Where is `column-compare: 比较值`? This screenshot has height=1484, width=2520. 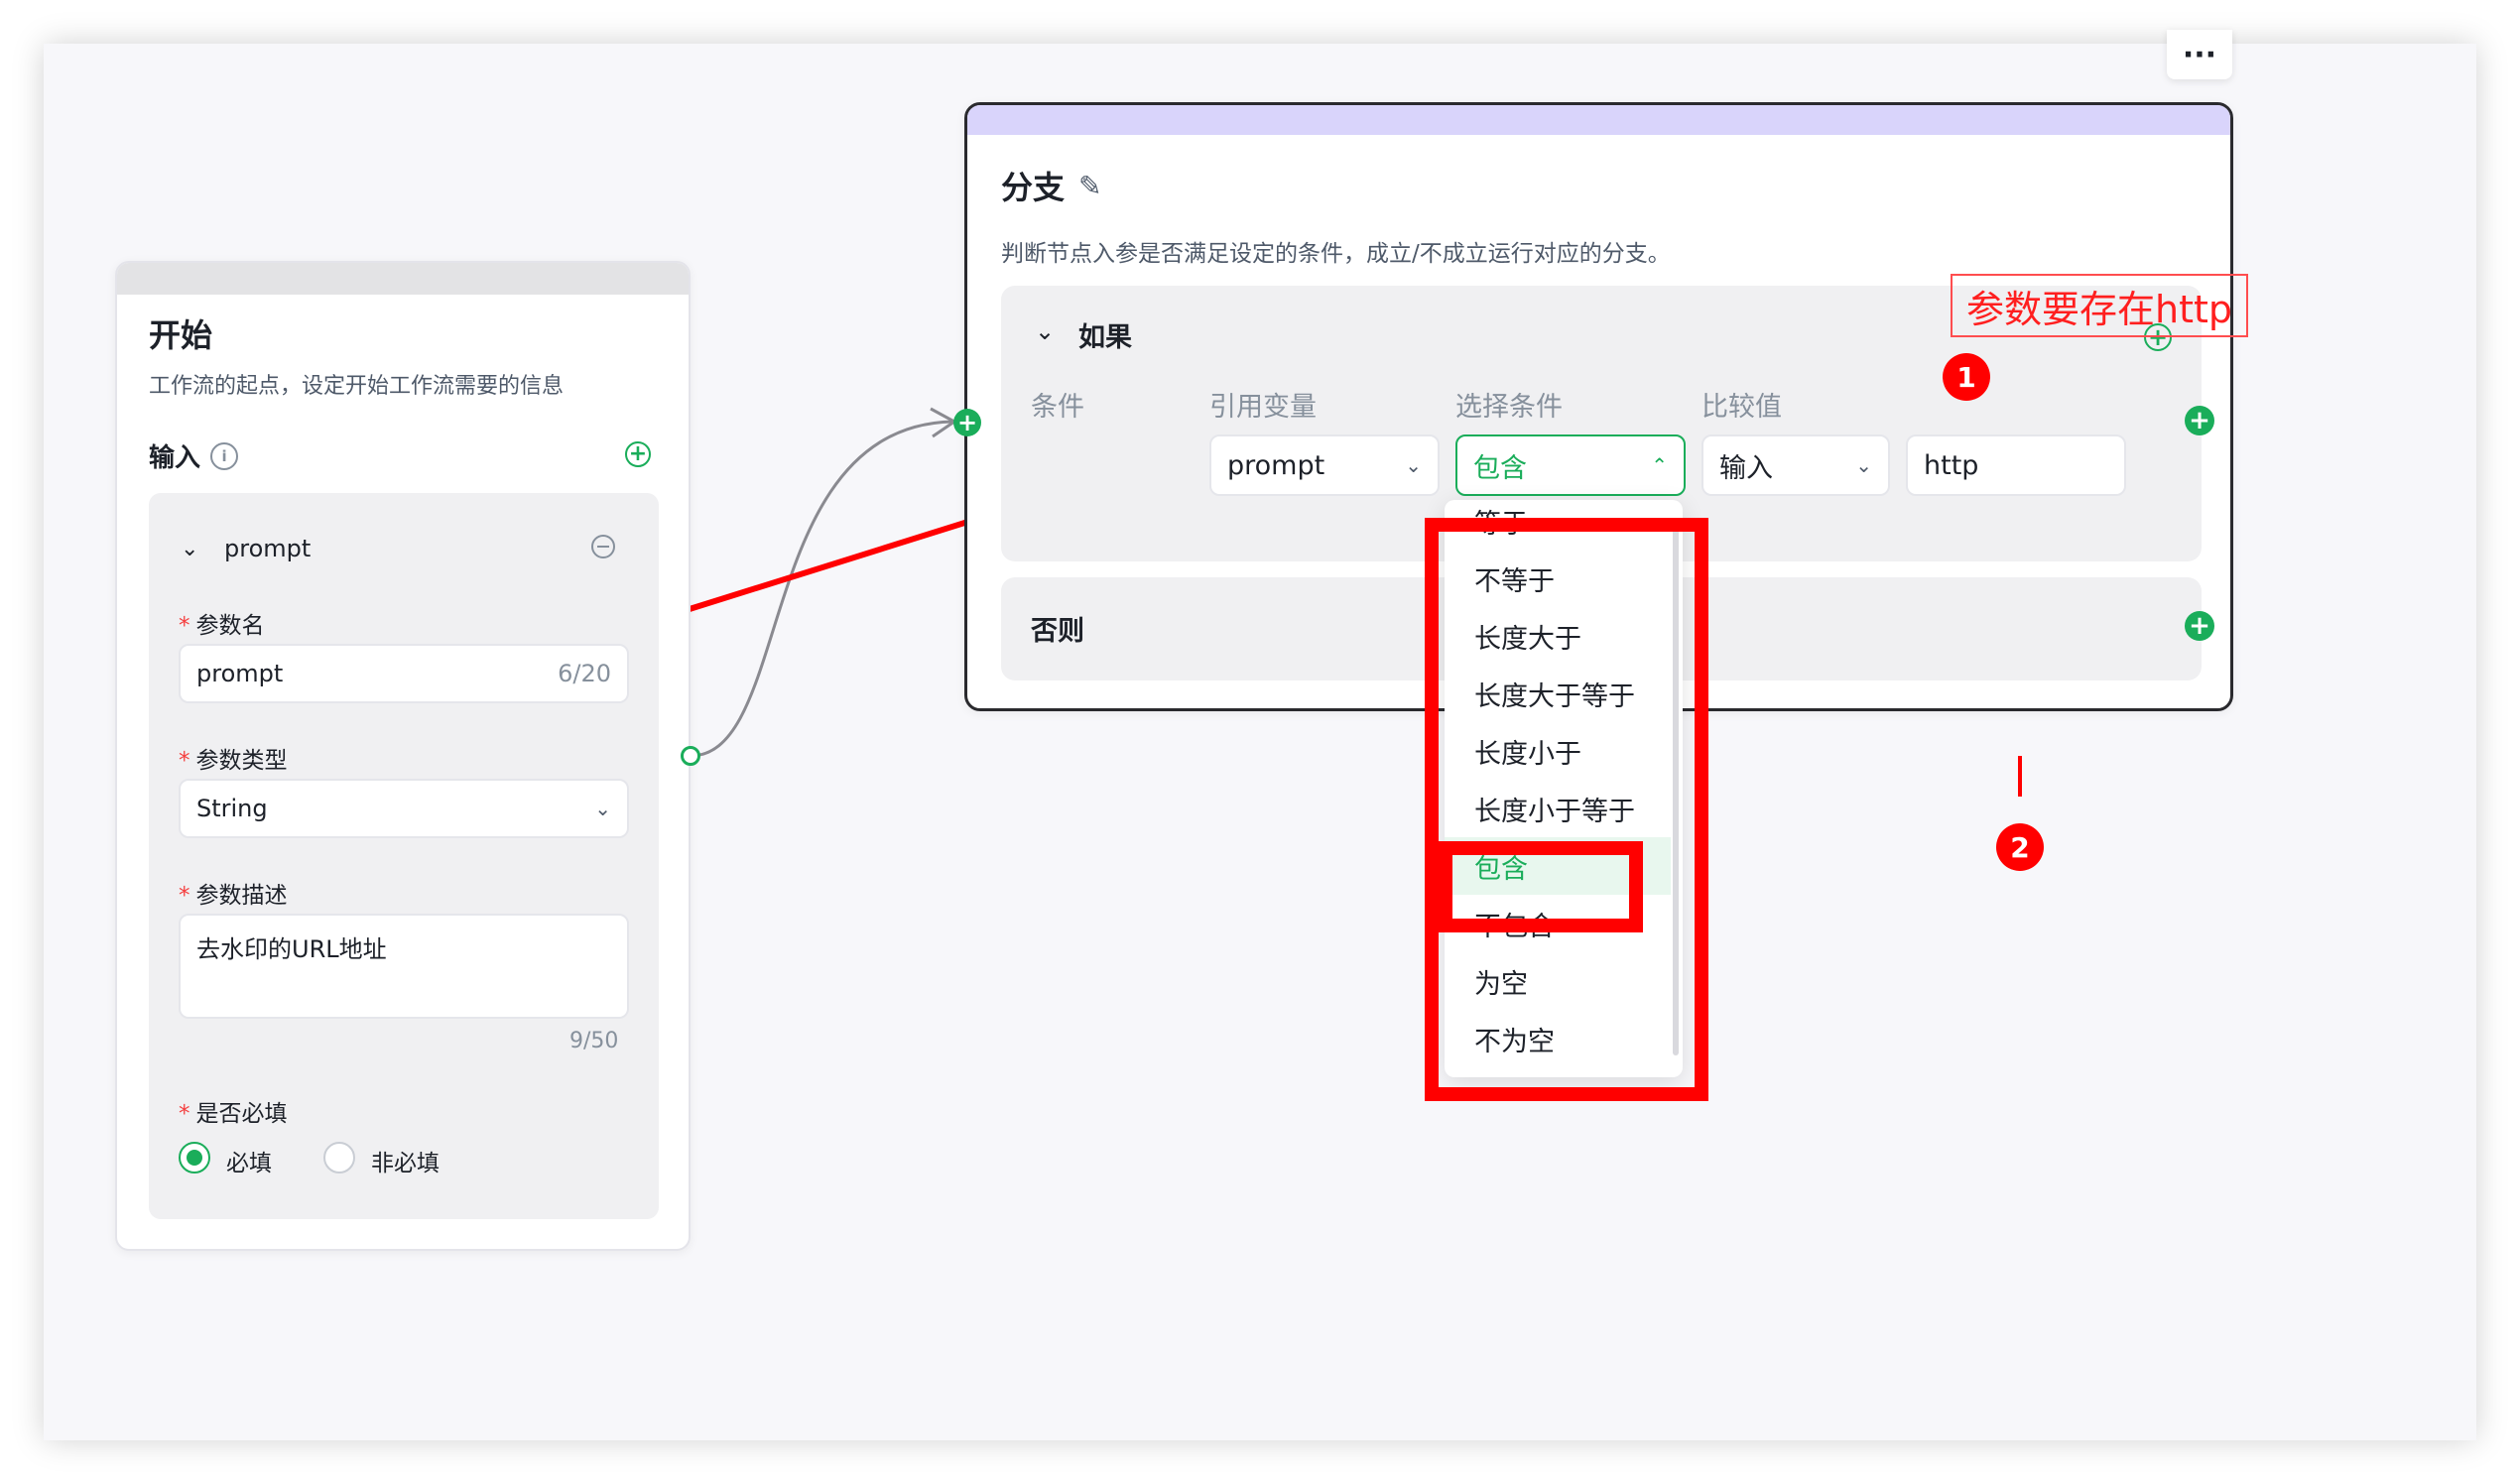
column-compare: 比较值 is located at coordinates (1741, 407).